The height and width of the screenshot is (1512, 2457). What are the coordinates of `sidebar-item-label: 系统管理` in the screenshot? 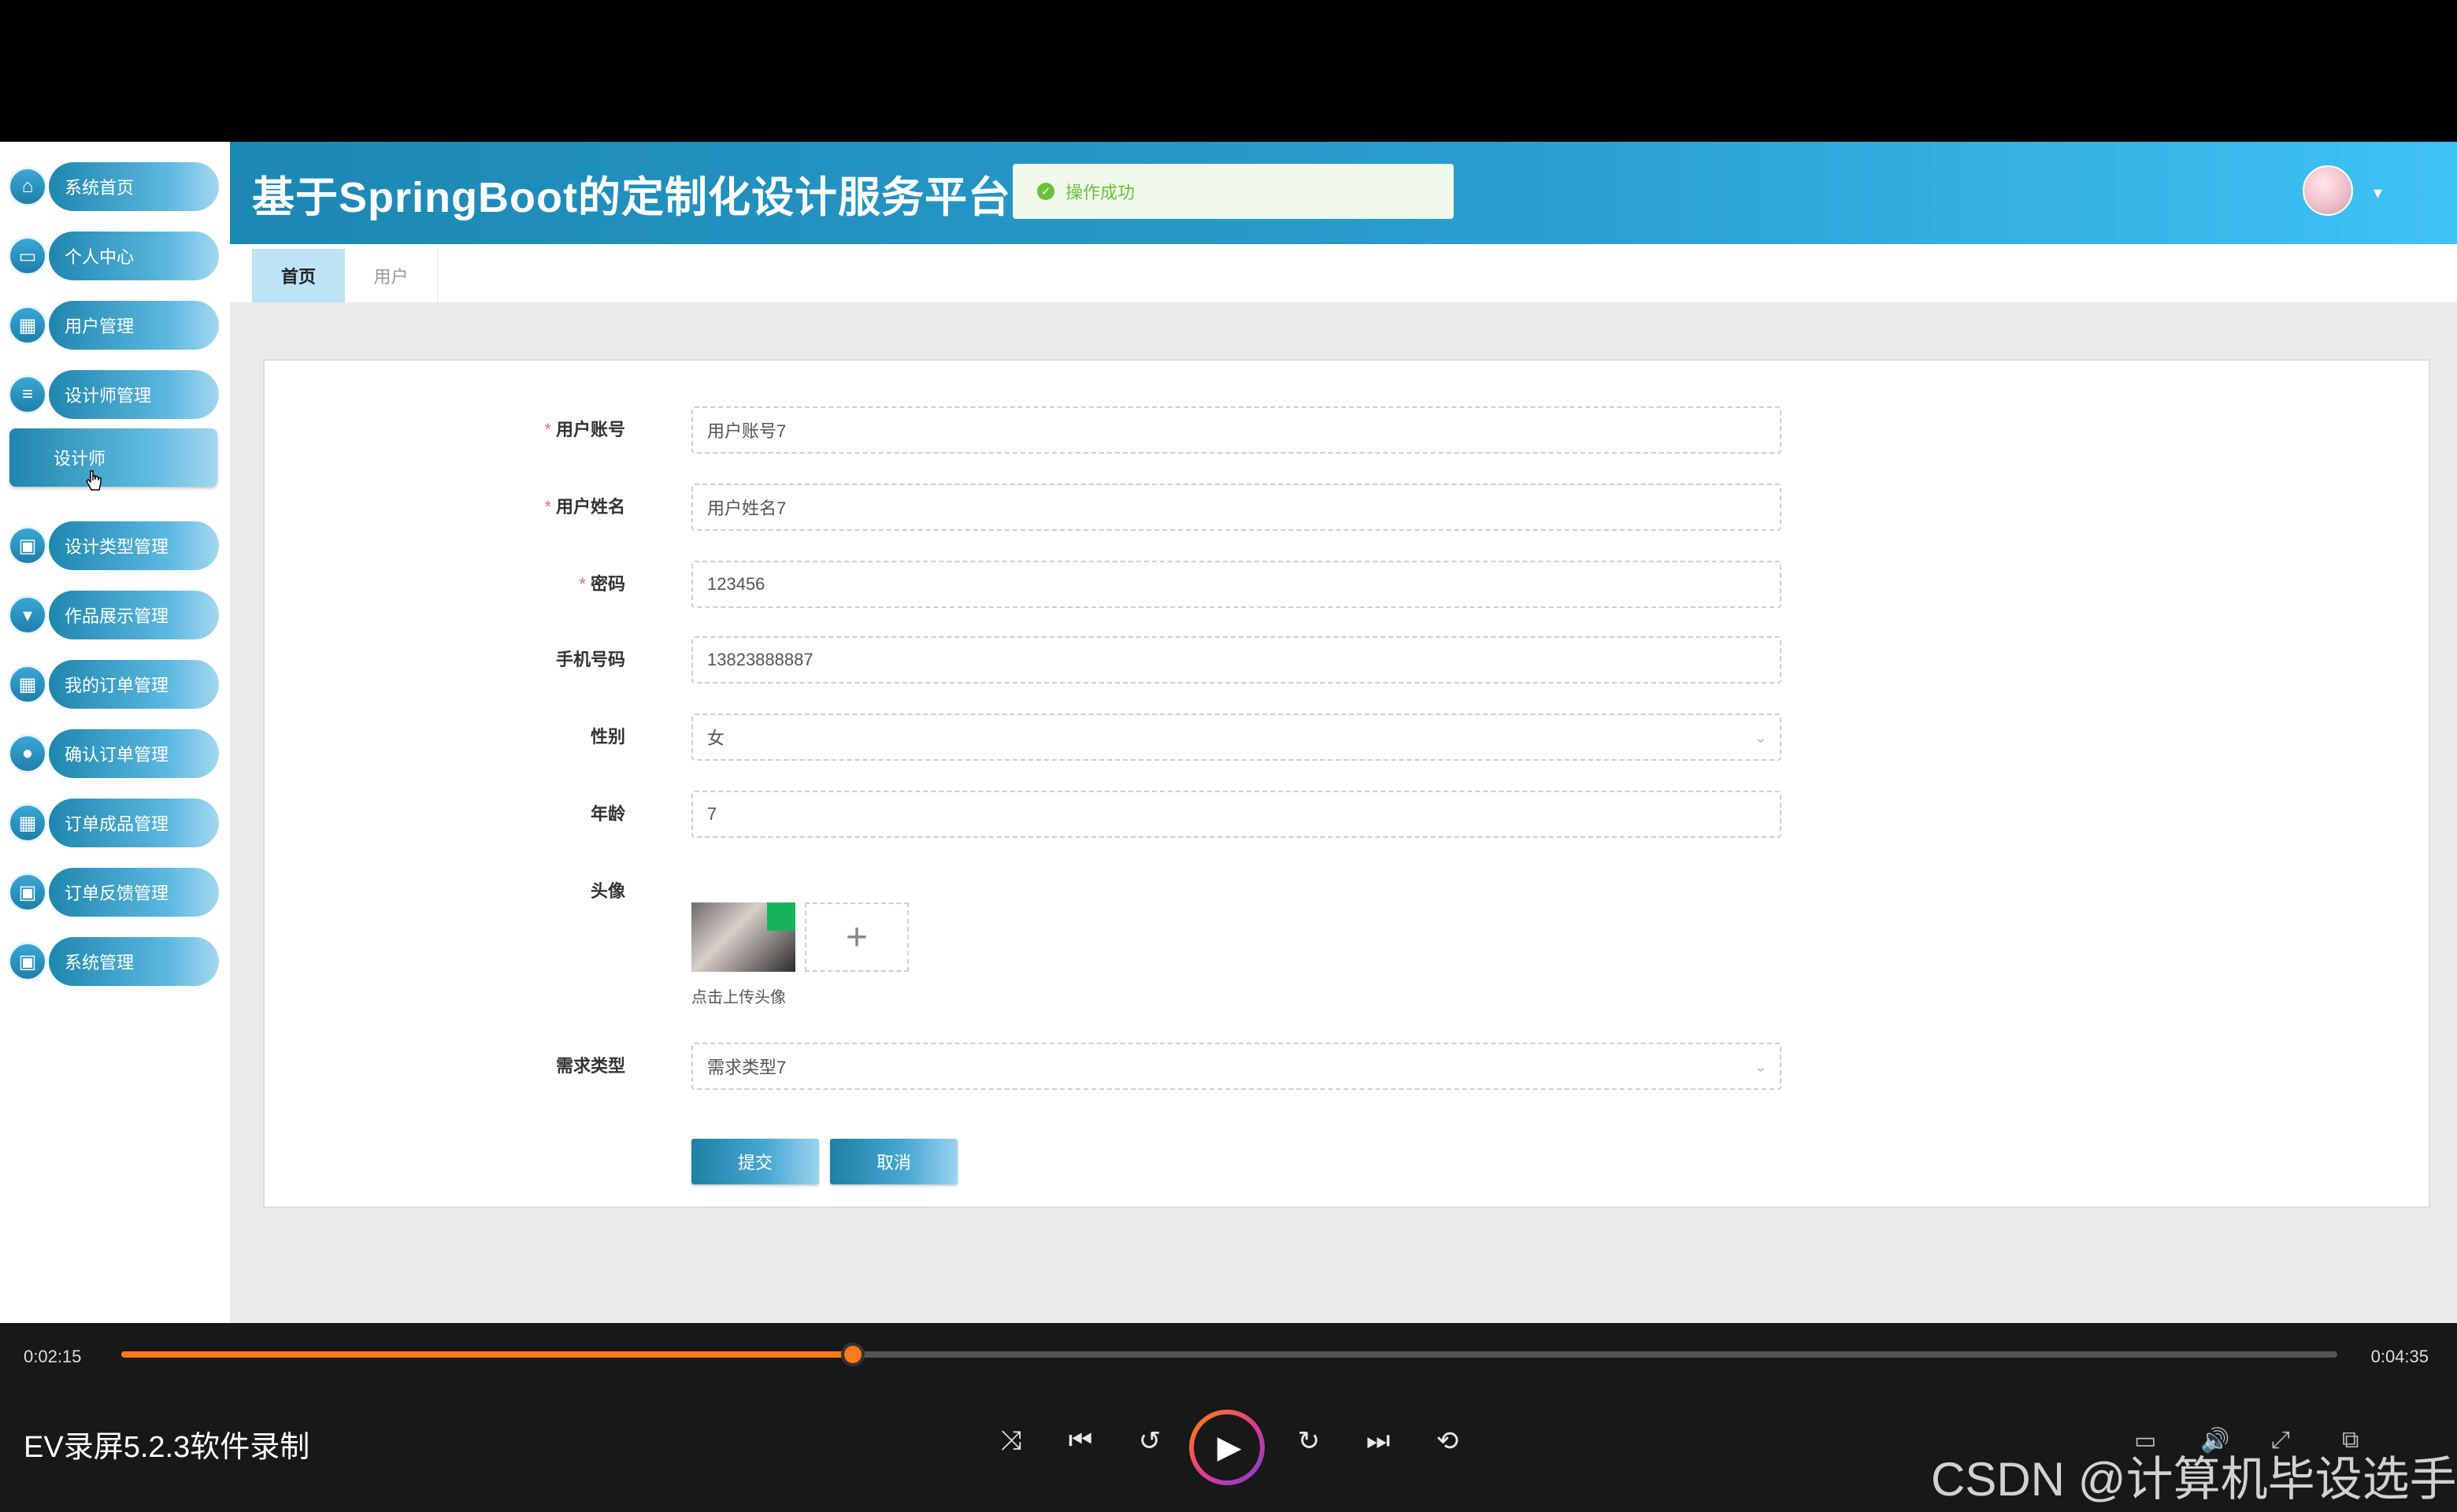 It's located at (134, 961).